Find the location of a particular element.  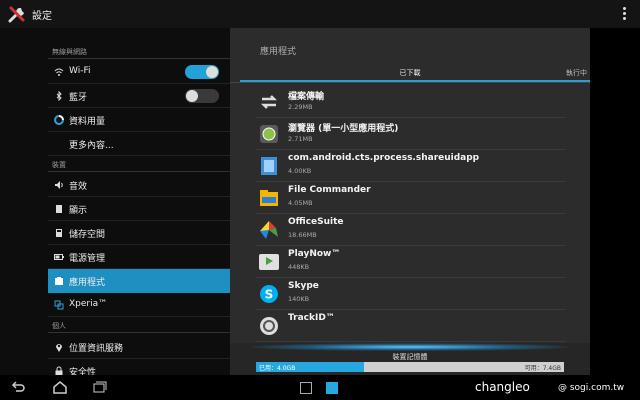

display-icon is located at coordinates (59, 209).